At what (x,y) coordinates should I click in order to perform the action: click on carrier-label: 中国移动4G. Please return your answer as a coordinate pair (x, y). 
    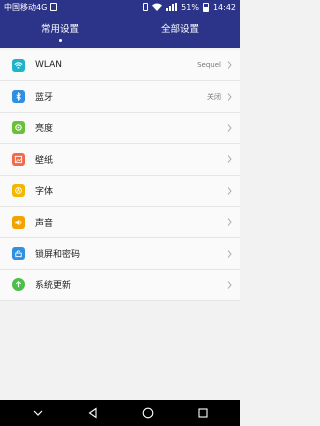
    Looking at the image, I should click on (26, 7).